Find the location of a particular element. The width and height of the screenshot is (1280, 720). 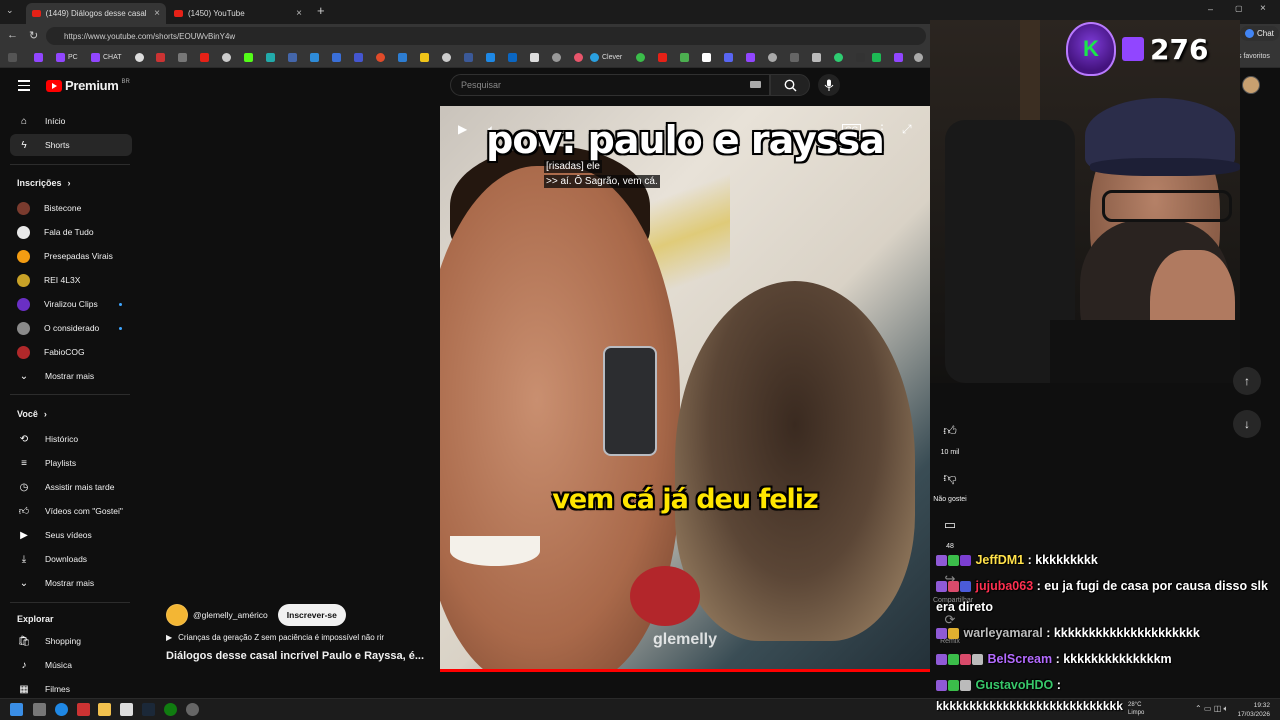

chat-button: Chat is located at coordinates (1259, 33).